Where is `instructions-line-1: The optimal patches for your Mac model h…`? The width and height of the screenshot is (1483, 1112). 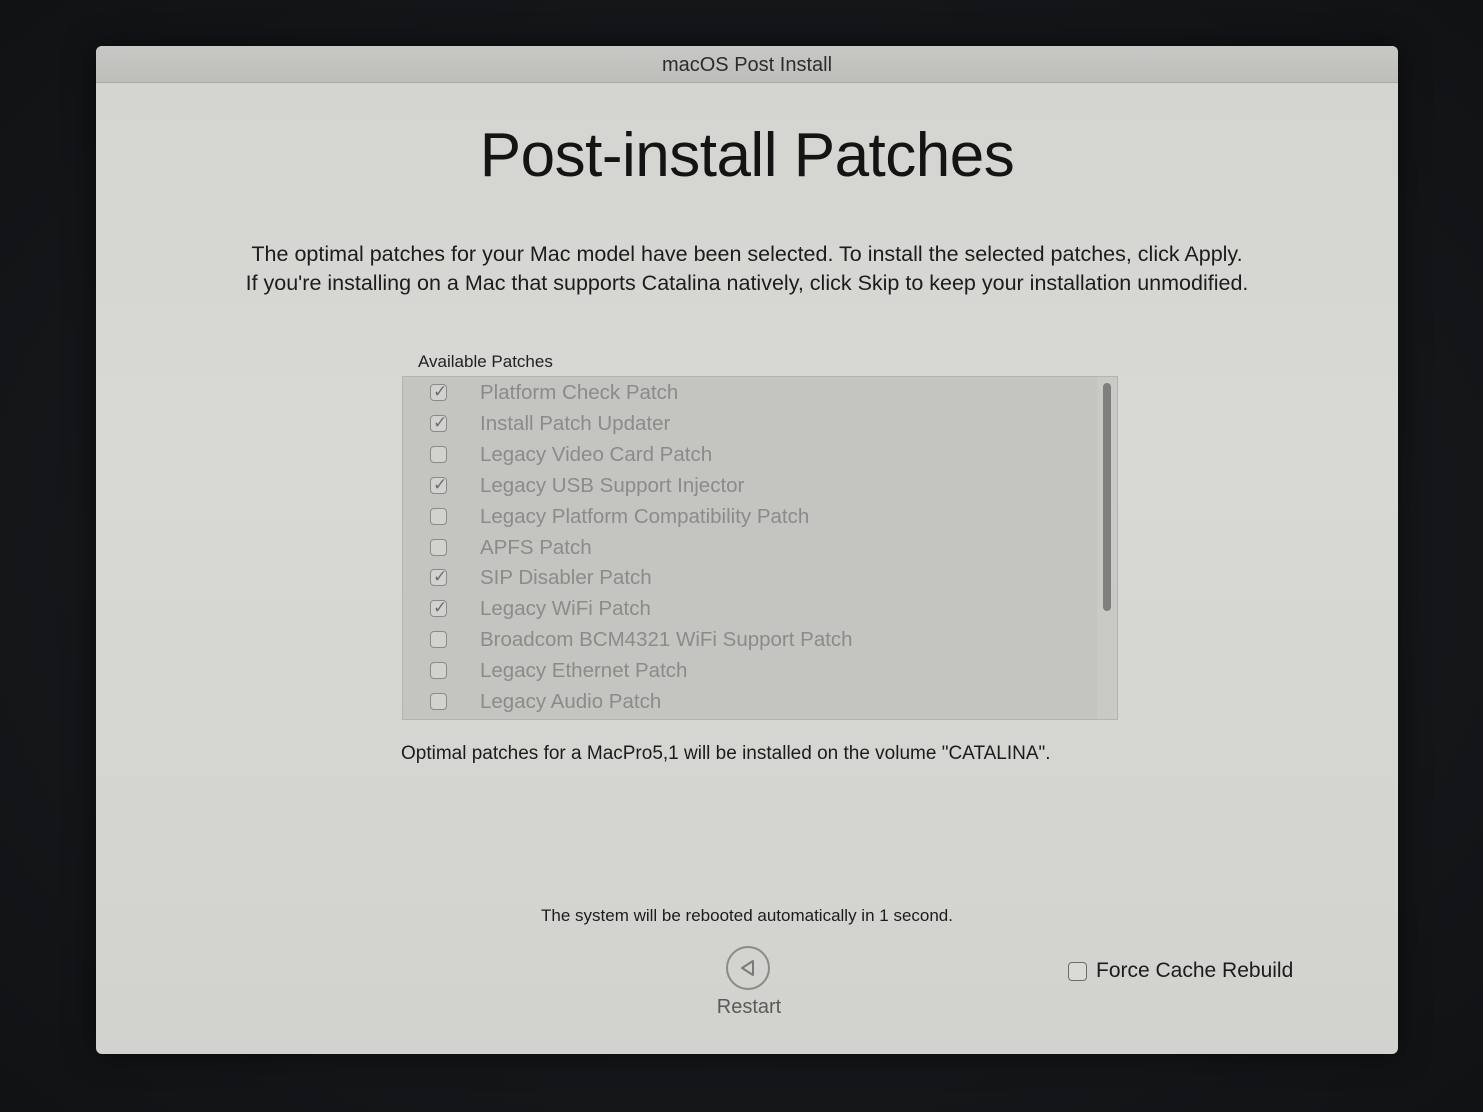
instructions-line-1: The optimal patches for your Mac model h… is located at coordinates (747, 254).